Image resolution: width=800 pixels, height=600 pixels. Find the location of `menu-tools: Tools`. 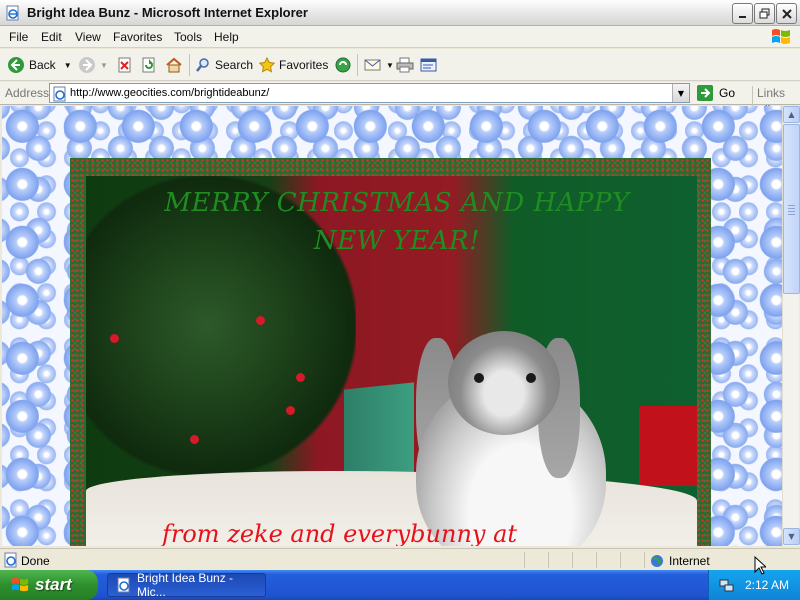

menu-tools: Tools is located at coordinates (188, 37).